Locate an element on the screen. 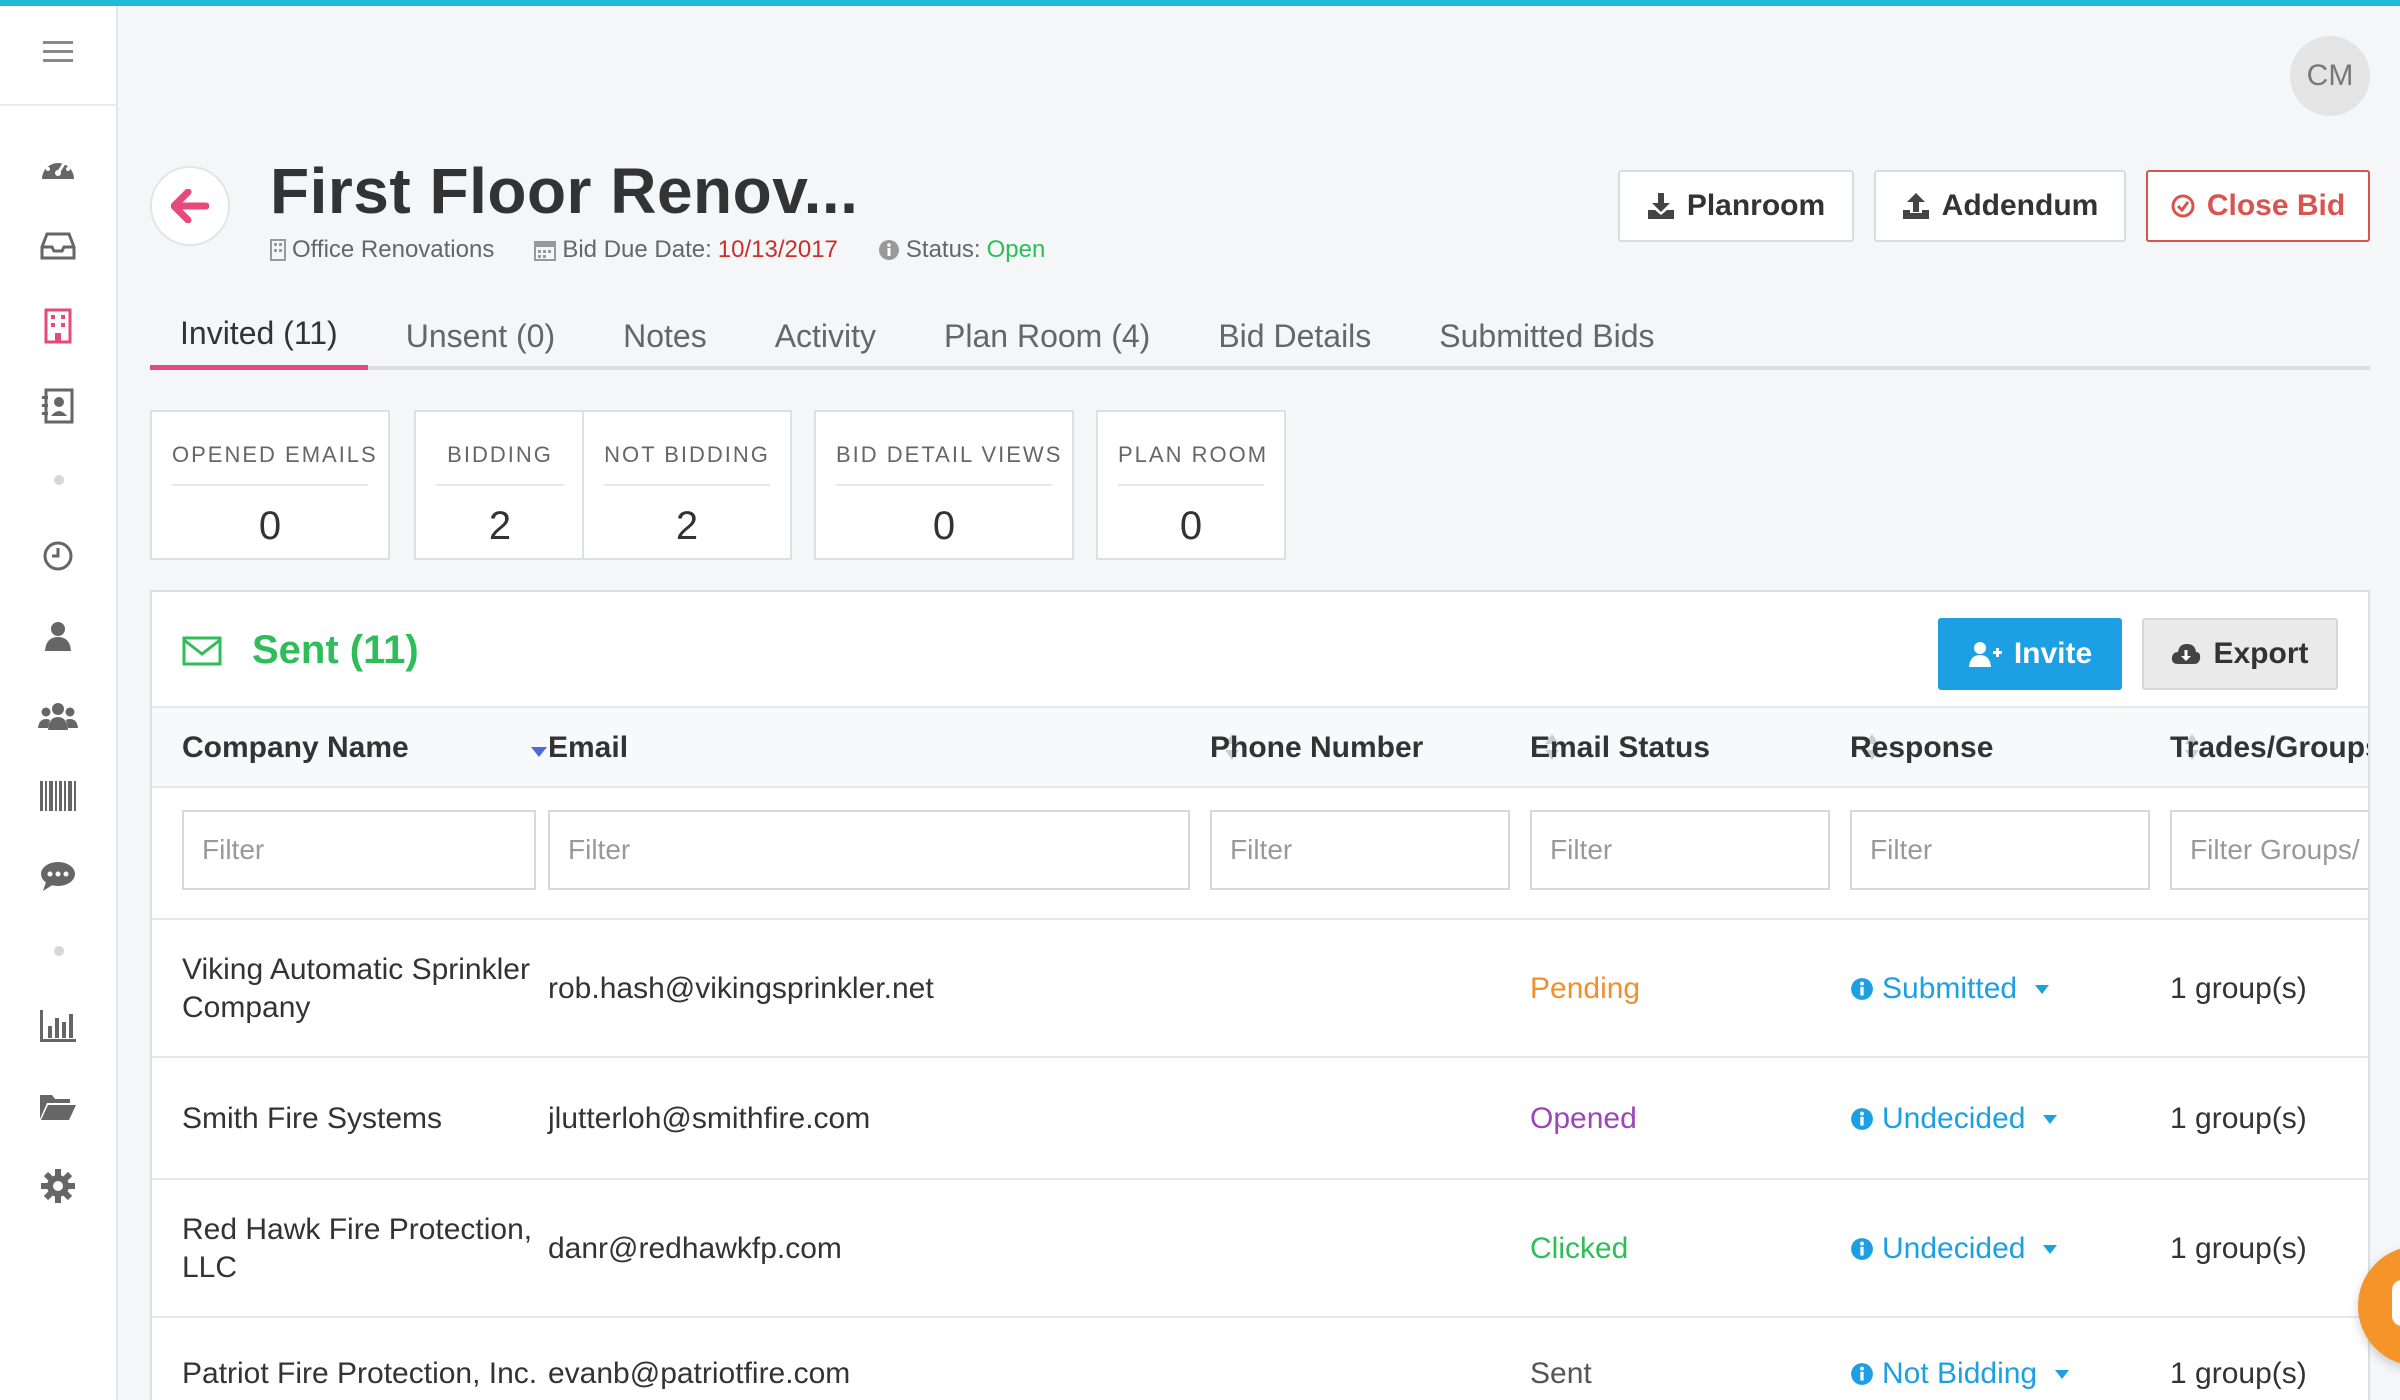 The image size is (2400, 1400). barcode-icon is located at coordinates (58, 796).